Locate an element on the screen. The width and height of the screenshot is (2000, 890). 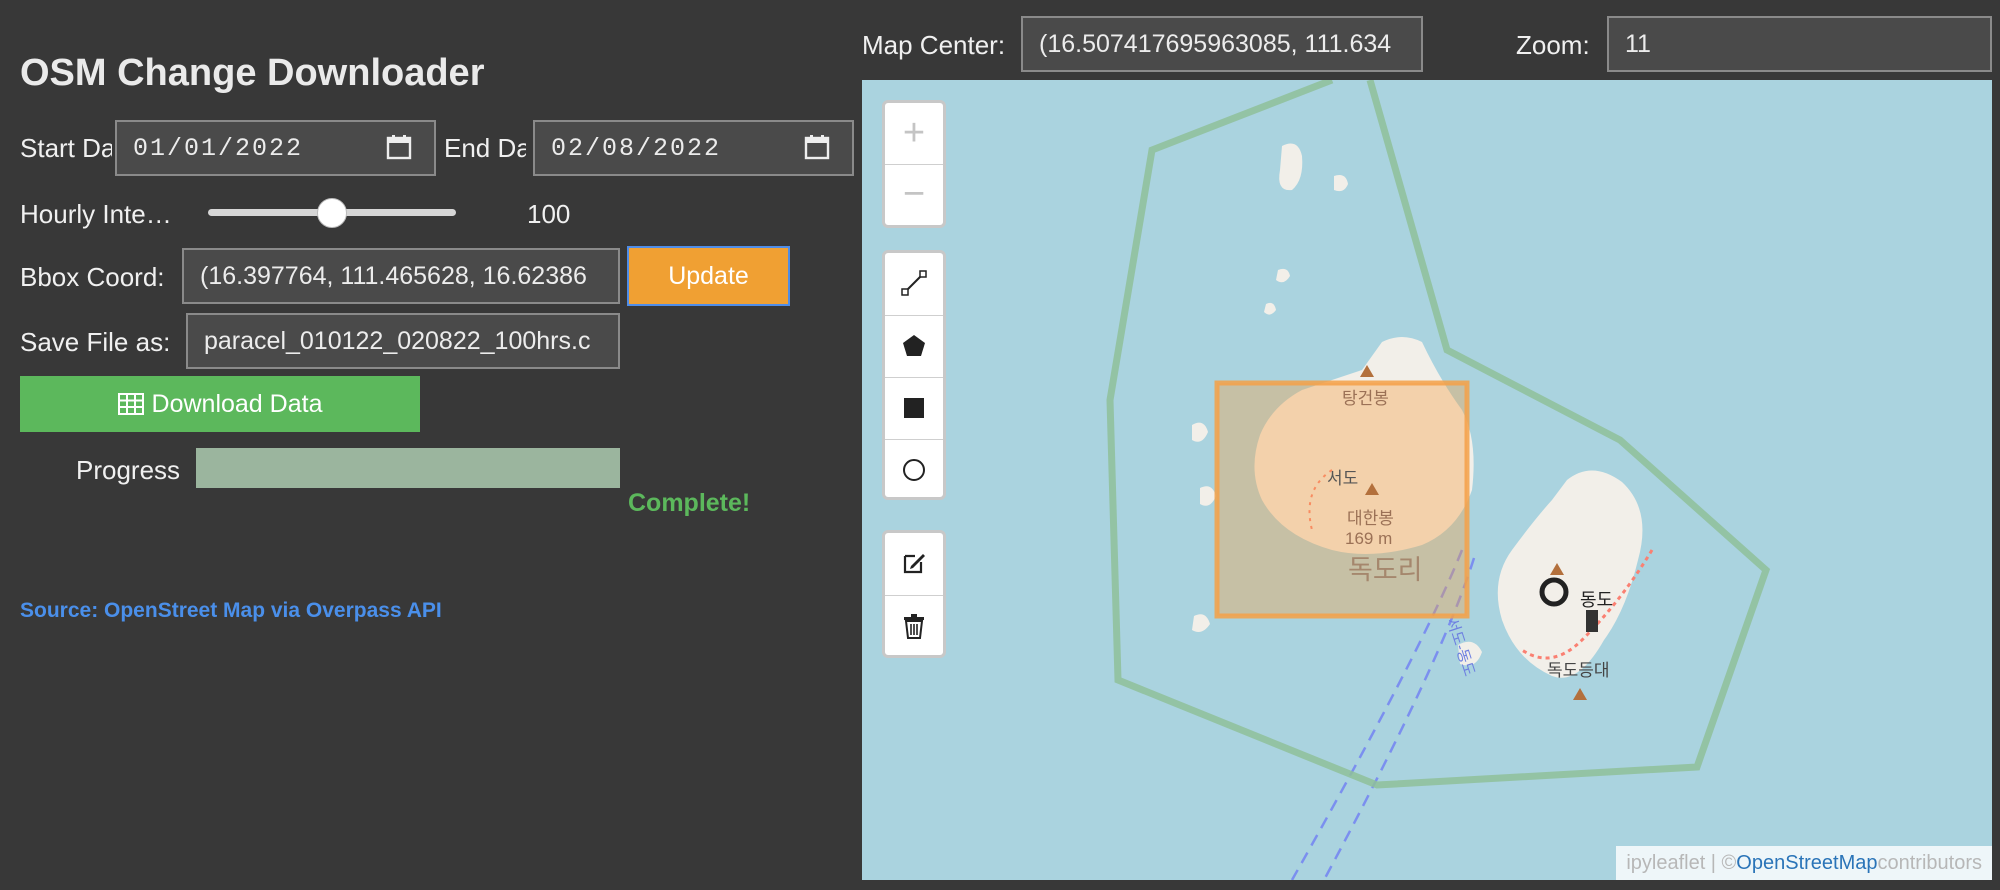
save-file-value: paracel_010122_020822_100hrs.c is located at coordinates (397, 340).